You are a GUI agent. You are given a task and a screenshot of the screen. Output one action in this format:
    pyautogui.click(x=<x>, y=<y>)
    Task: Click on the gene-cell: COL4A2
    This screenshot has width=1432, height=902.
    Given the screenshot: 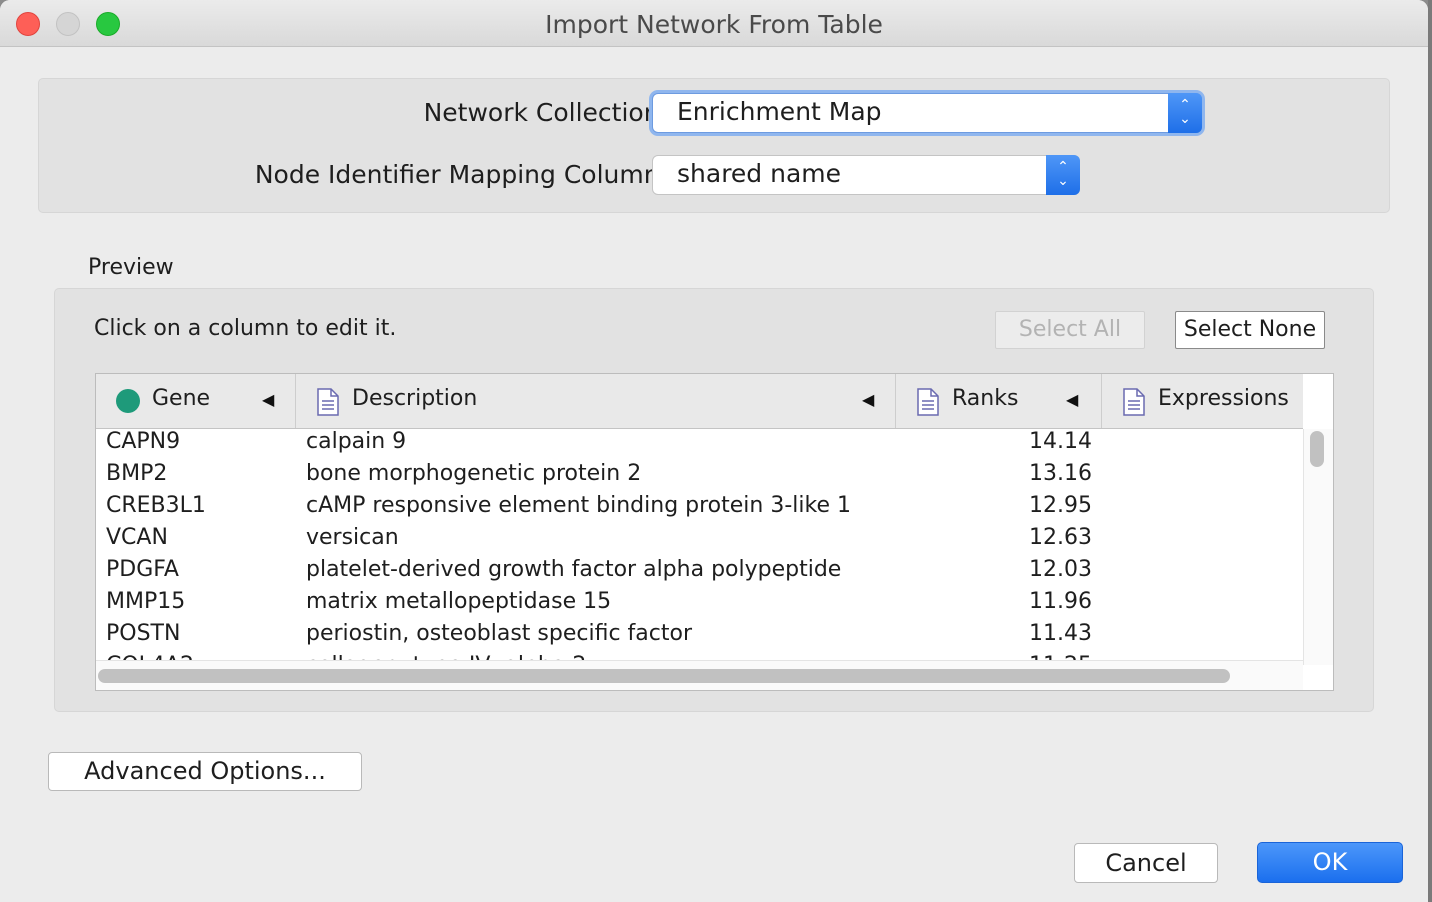 What is the action you would take?
    pyautogui.click(x=150, y=655)
    